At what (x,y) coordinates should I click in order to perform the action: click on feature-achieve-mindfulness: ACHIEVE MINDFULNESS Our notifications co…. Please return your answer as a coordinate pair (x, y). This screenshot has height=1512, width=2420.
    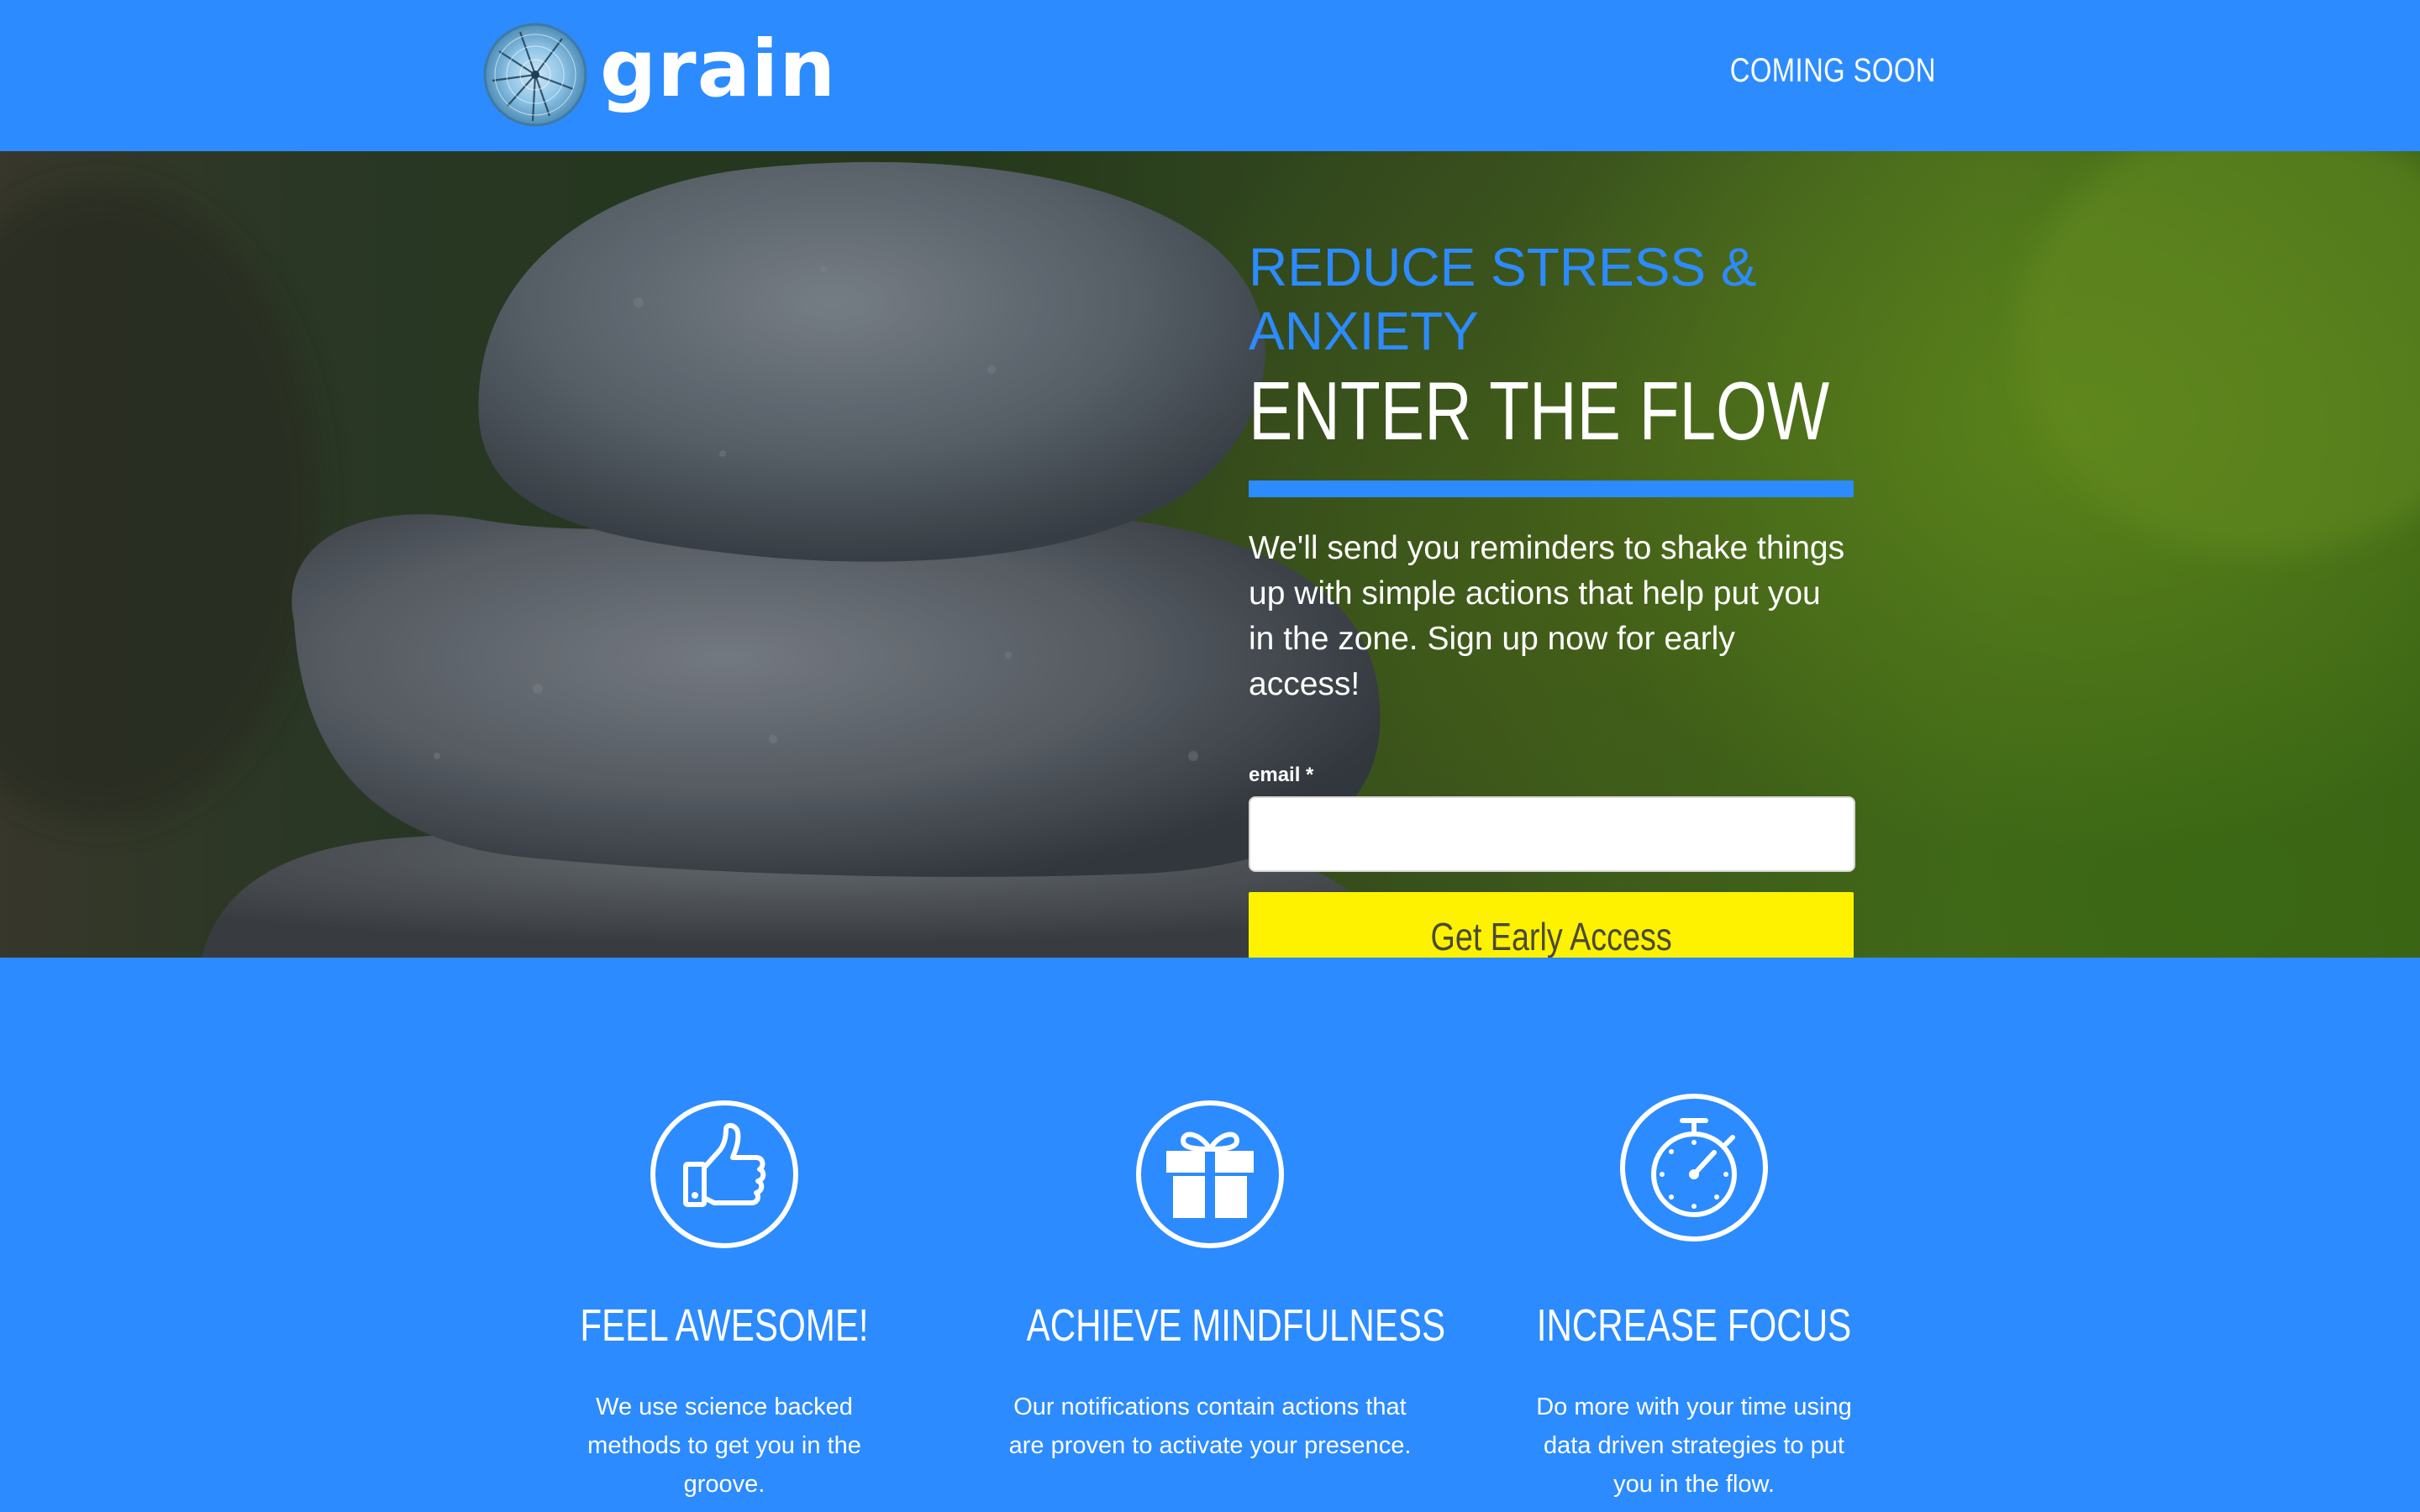
    Looking at the image, I should click on (1210, 1282).